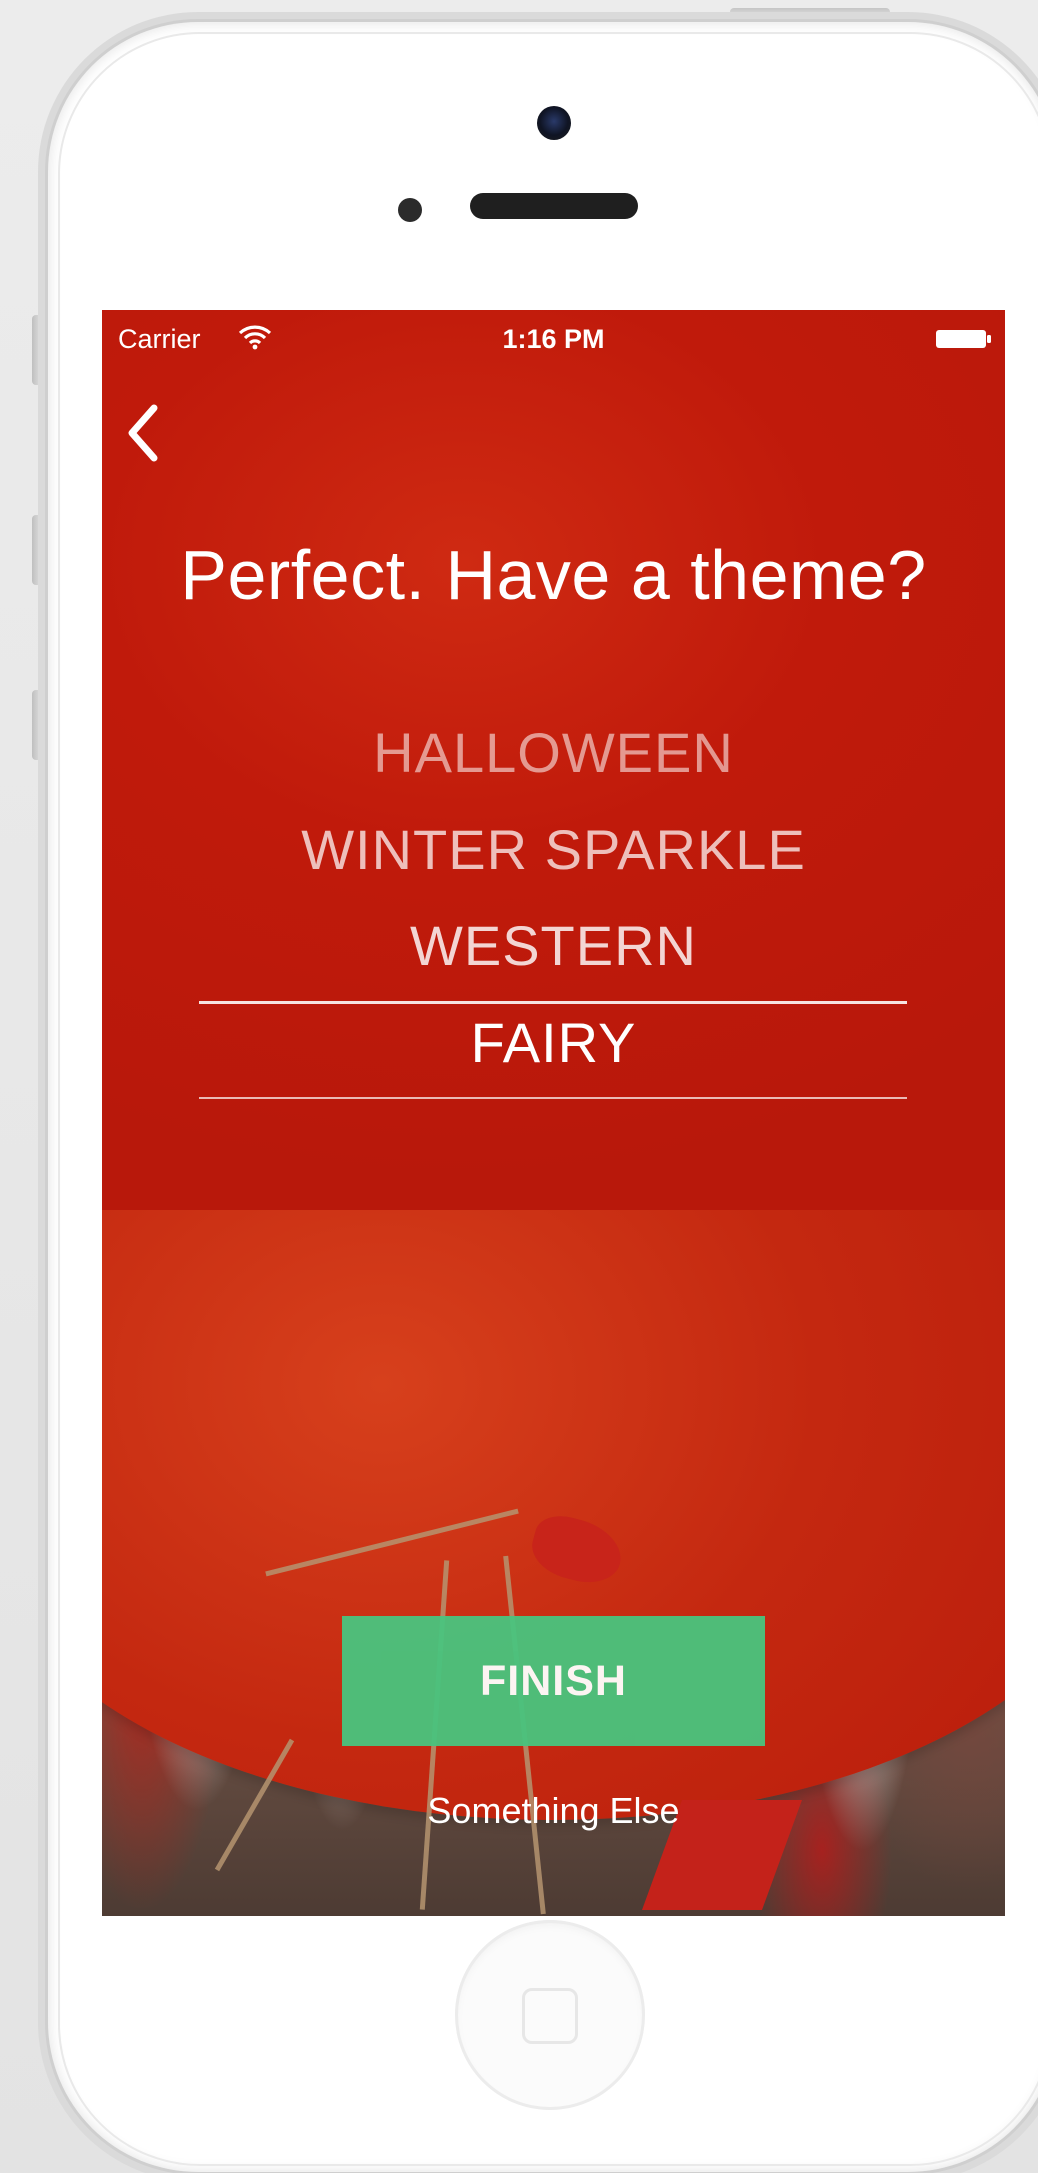 This screenshot has height=2173, width=1038. I want to click on picker-option-halloween: HALLOWEEN, so click(553, 752).